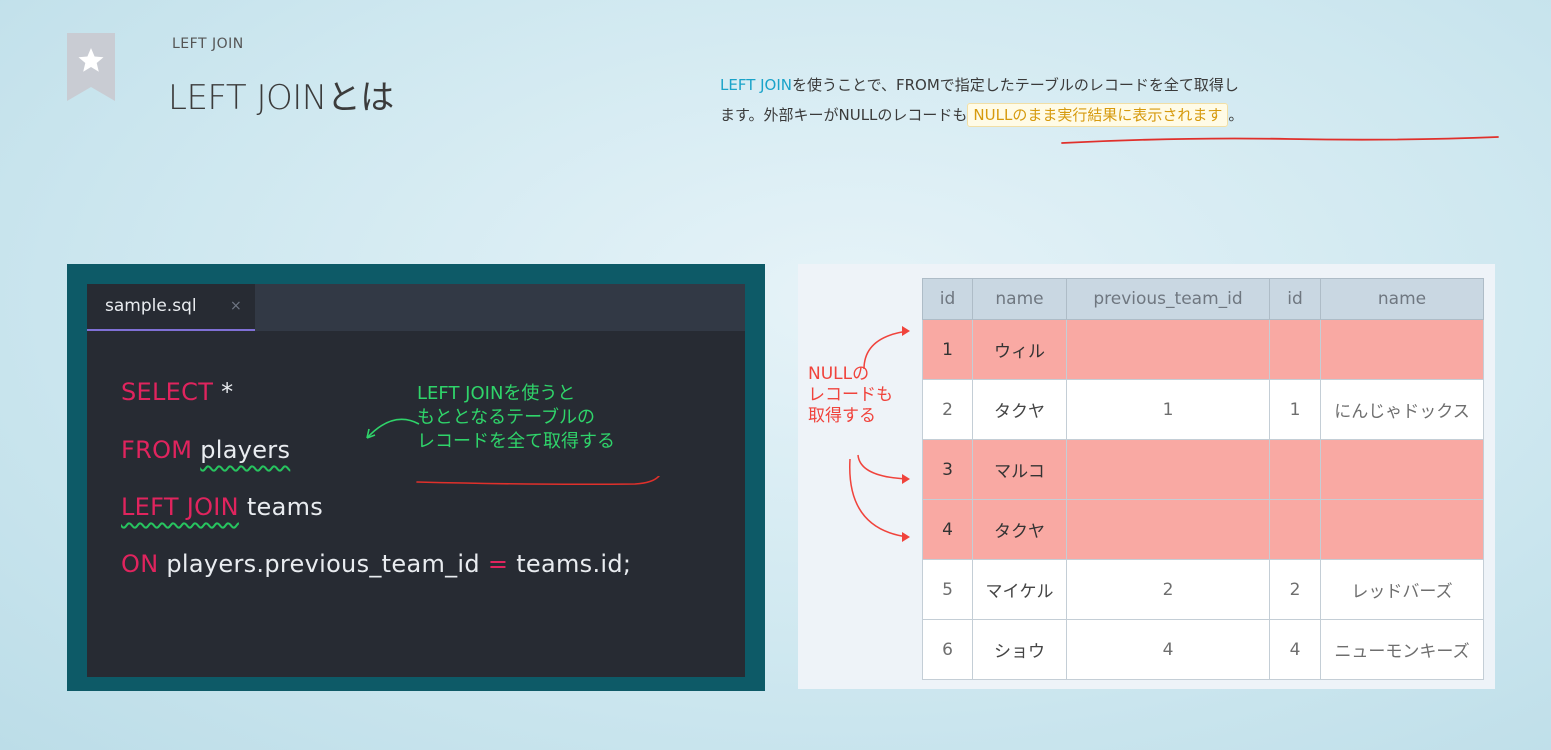  I want to click on table-cell: 3, so click(947, 469).